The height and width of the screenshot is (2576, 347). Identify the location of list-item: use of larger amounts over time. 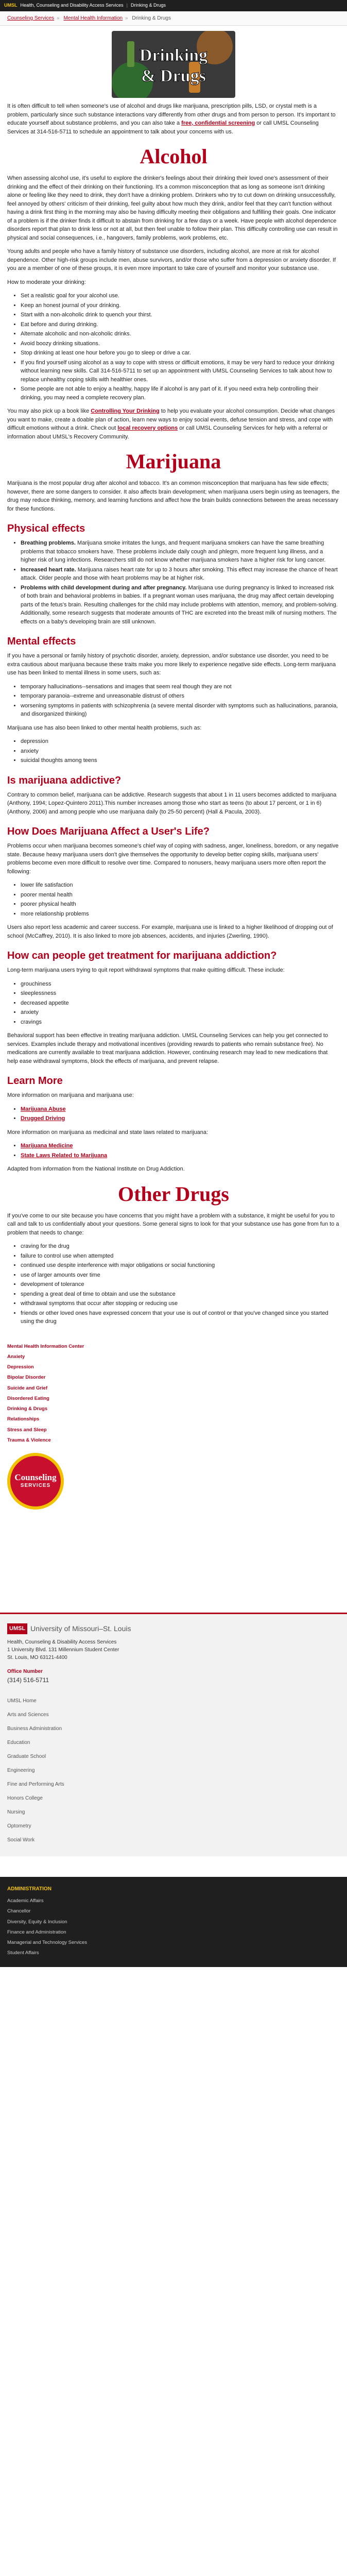
(180, 1275).